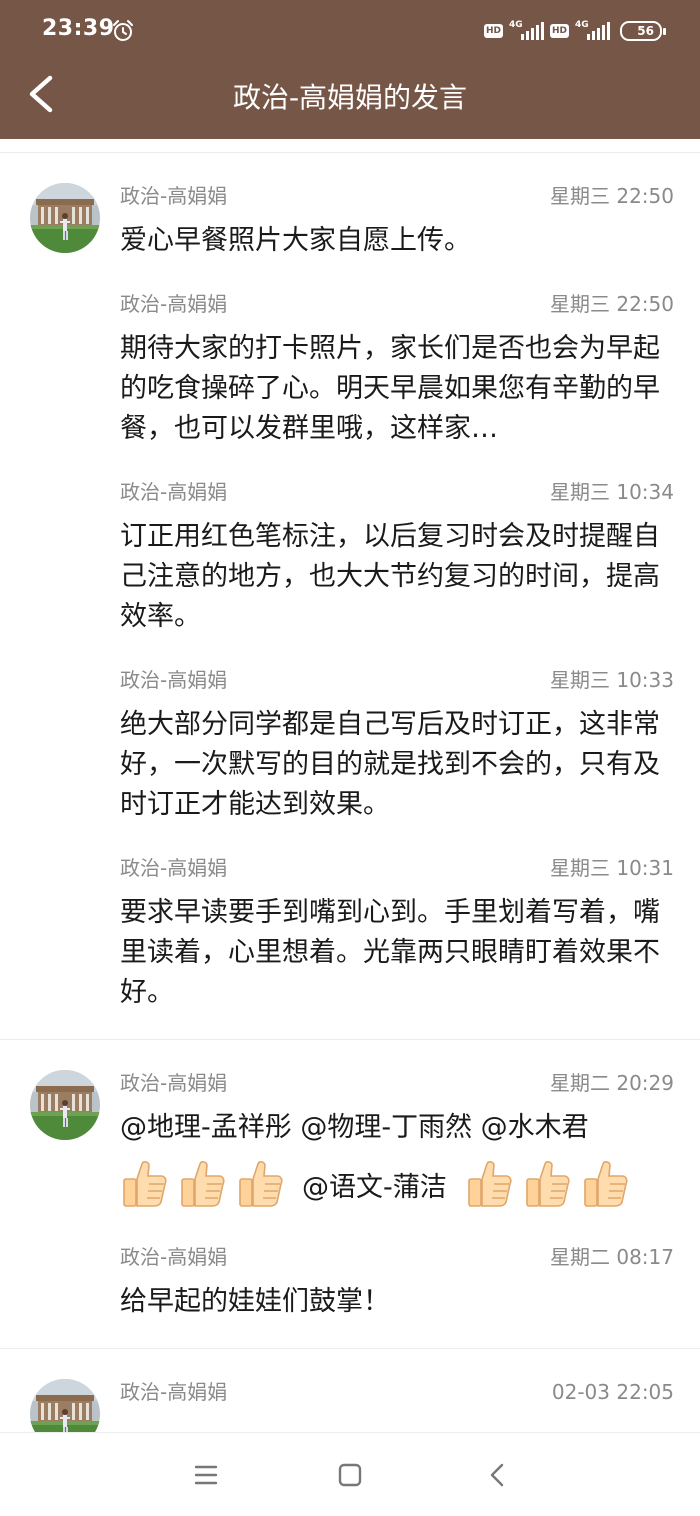  I want to click on home-square-icon, so click(350, 1475).